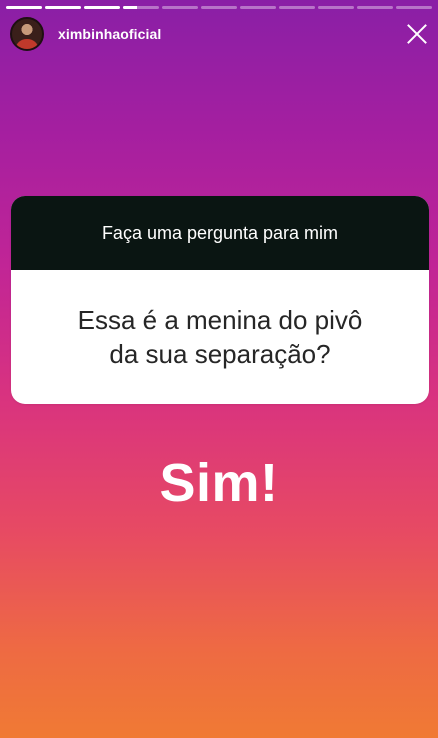  What do you see at coordinates (109, 34) in the screenshot?
I see `username: ximbinhaoficial` at bounding box center [109, 34].